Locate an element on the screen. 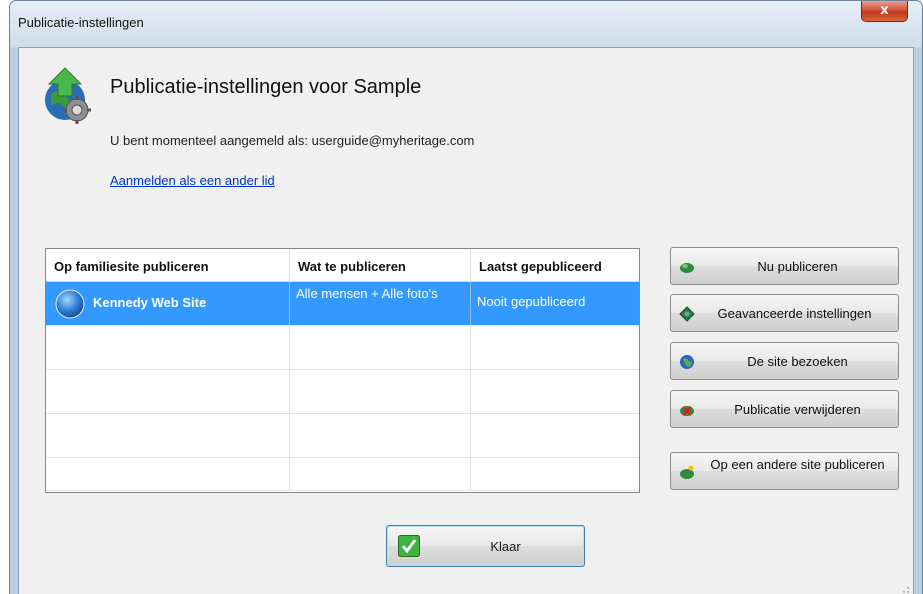  advanced-settings-button: Geavanceerde instellingen is located at coordinates (784, 313).